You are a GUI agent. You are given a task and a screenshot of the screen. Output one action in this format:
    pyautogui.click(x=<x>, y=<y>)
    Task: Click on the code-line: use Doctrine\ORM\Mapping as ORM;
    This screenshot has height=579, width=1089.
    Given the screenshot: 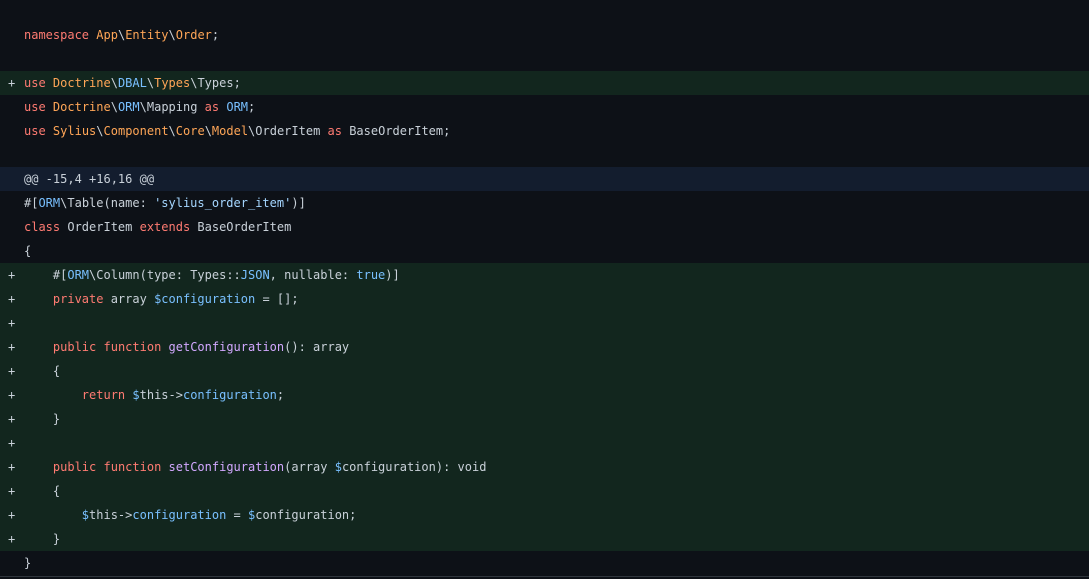 What is the action you would take?
    pyautogui.click(x=139, y=107)
    